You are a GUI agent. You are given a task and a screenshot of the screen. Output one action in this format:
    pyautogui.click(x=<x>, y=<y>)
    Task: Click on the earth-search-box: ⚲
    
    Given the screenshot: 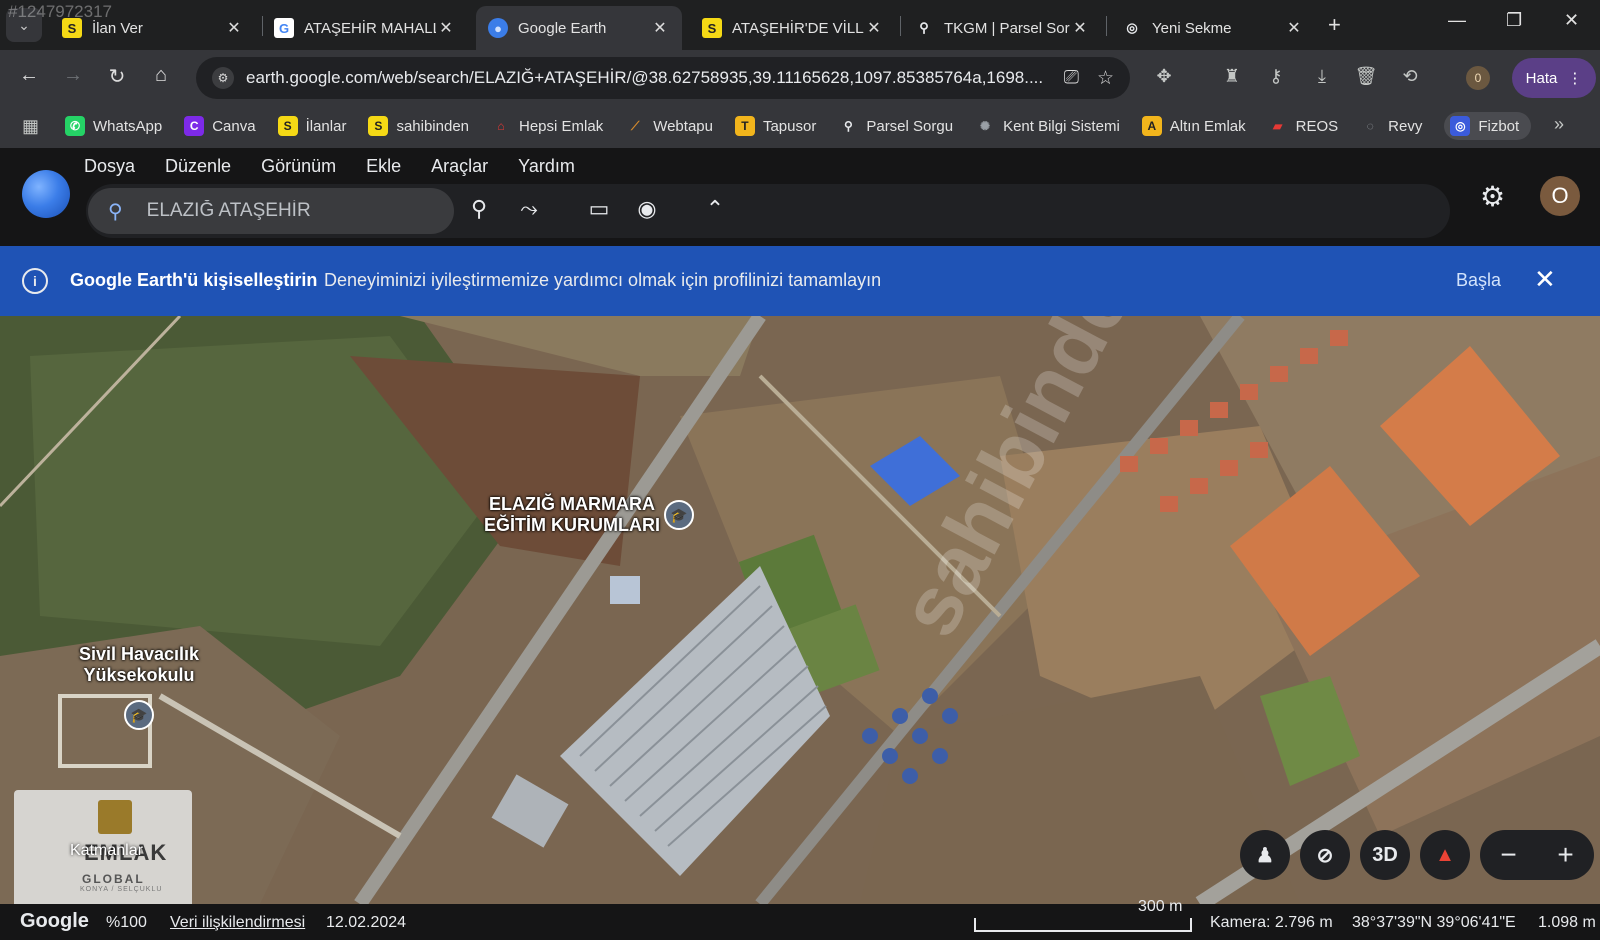 What is the action you would take?
    pyautogui.click(x=271, y=211)
    